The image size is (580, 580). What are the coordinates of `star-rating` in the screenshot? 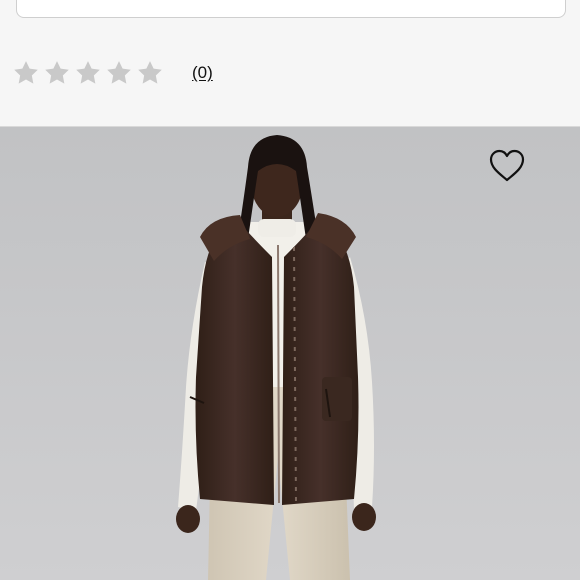 It's located at (88, 73).